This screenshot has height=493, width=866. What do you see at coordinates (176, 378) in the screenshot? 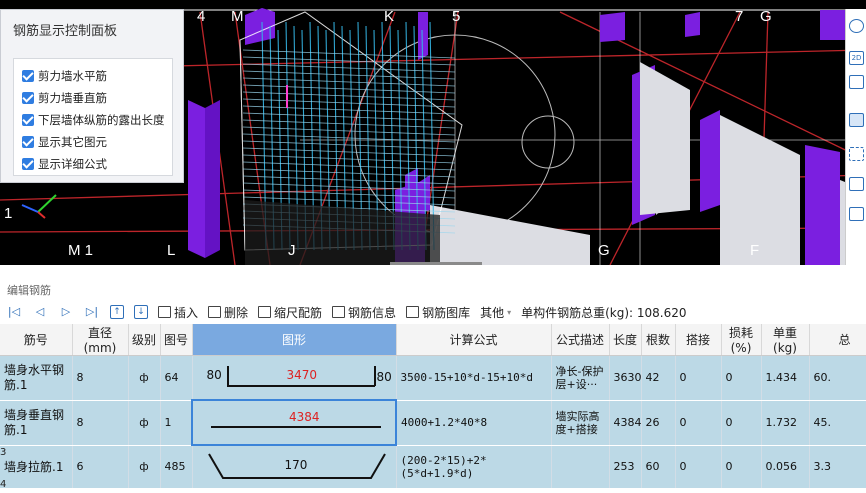
I see `figure-no-cell: 64` at bounding box center [176, 378].